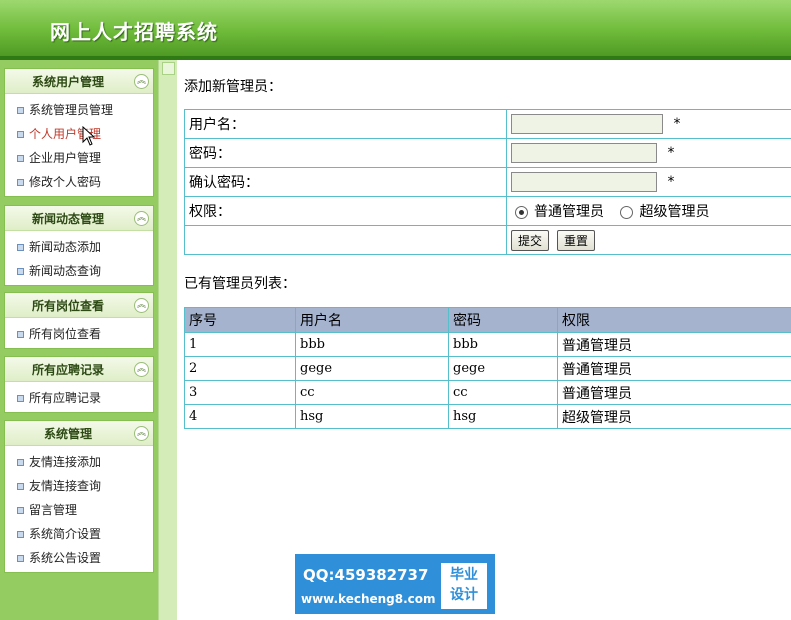 The image size is (791, 620). What do you see at coordinates (168, 68) in the screenshot?
I see `splitter-handle-icon` at bounding box center [168, 68].